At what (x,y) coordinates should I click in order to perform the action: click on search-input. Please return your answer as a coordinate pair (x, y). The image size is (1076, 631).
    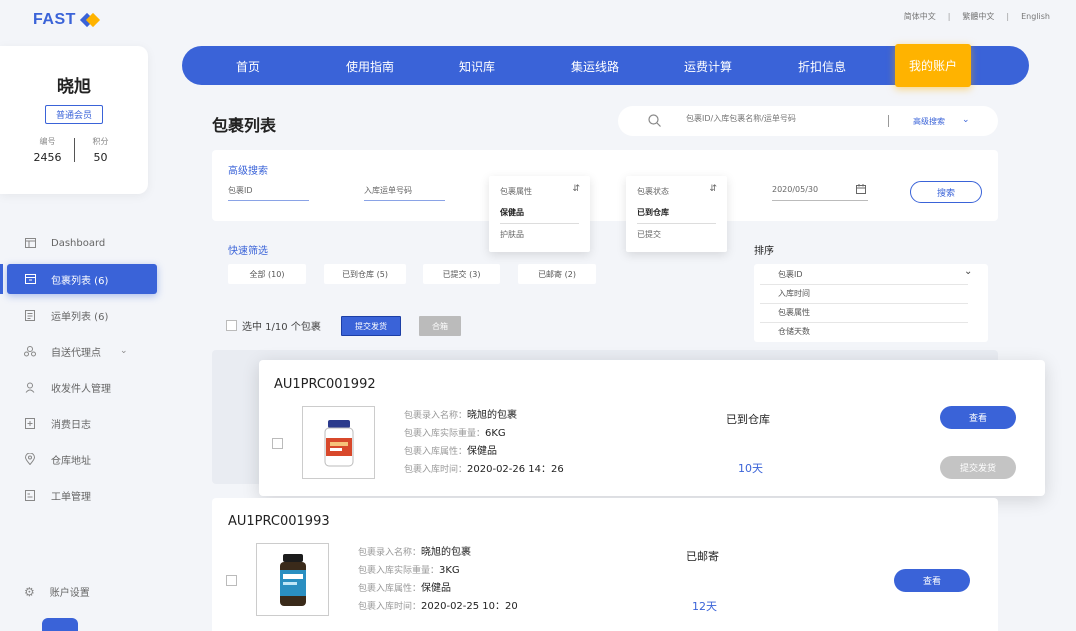
    Looking at the image, I should click on (786, 118).